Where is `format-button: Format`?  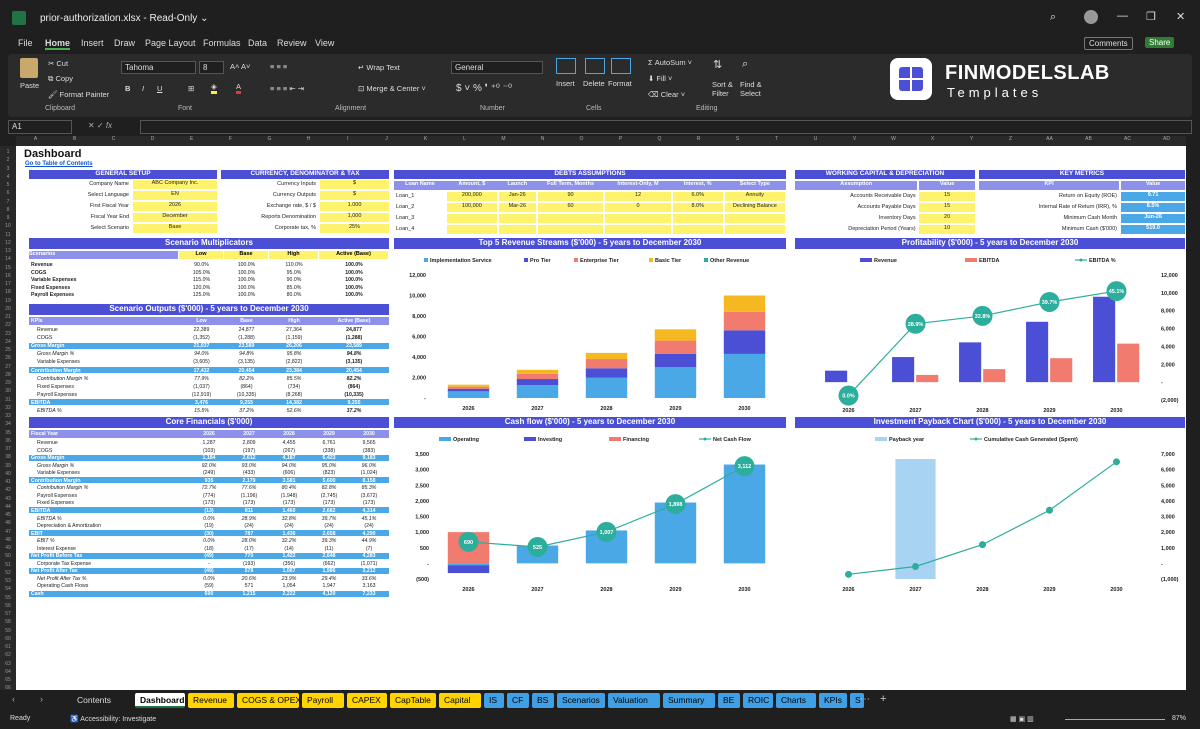
format-button: Format is located at coordinates (620, 83).